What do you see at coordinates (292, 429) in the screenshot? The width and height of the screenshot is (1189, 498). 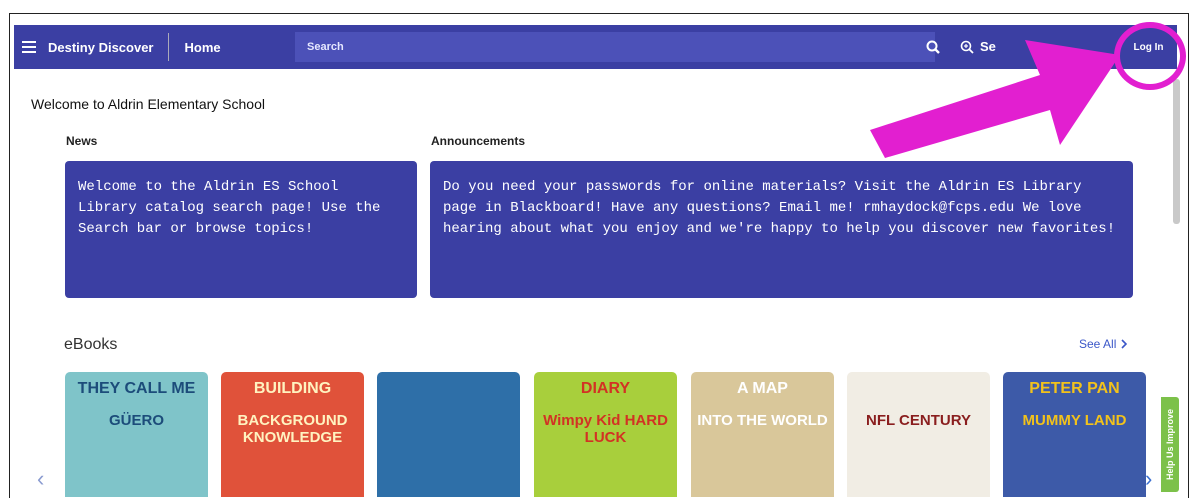 I see `ebook-subtitle-line: BACKGROUND KNOWLEDGE` at bounding box center [292, 429].